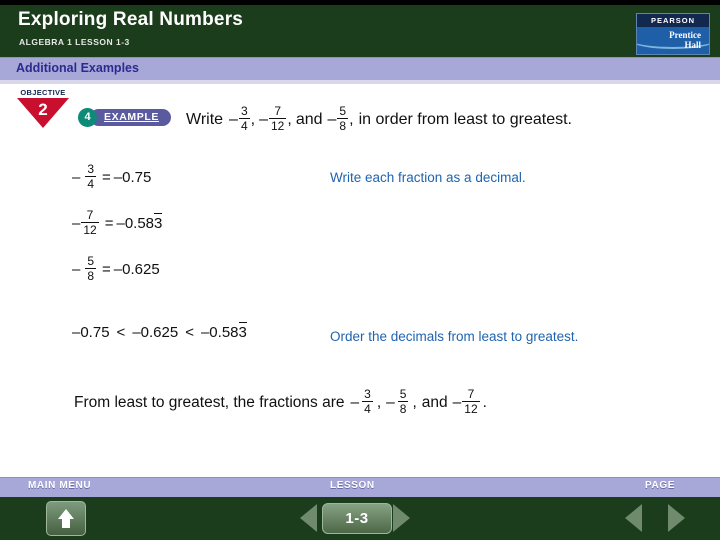 Image resolution: width=720 pixels, height=540 pixels. I want to click on work-row-1: – 3 4 = – 0.75, so click(112, 176).